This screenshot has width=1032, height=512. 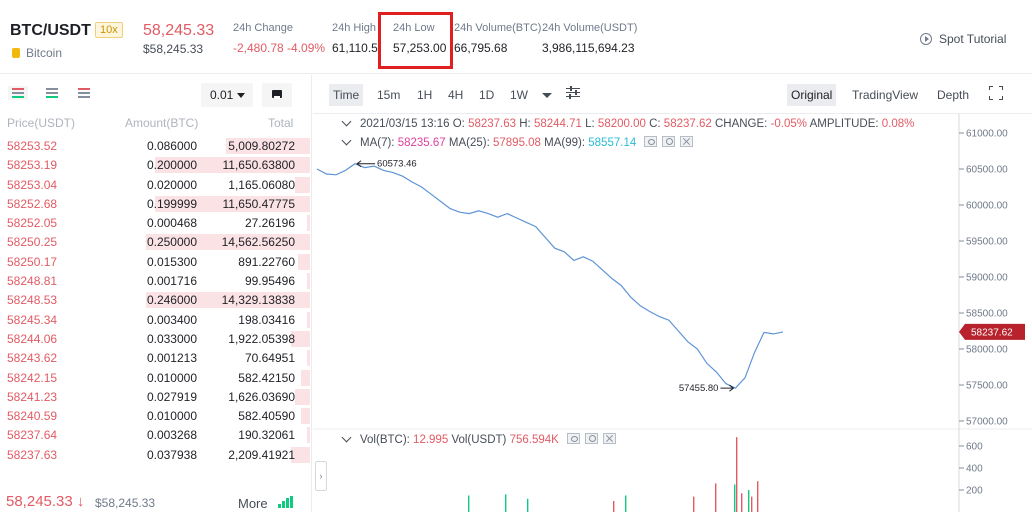 I want to click on tf-1w: 1W, so click(x=519, y=95).